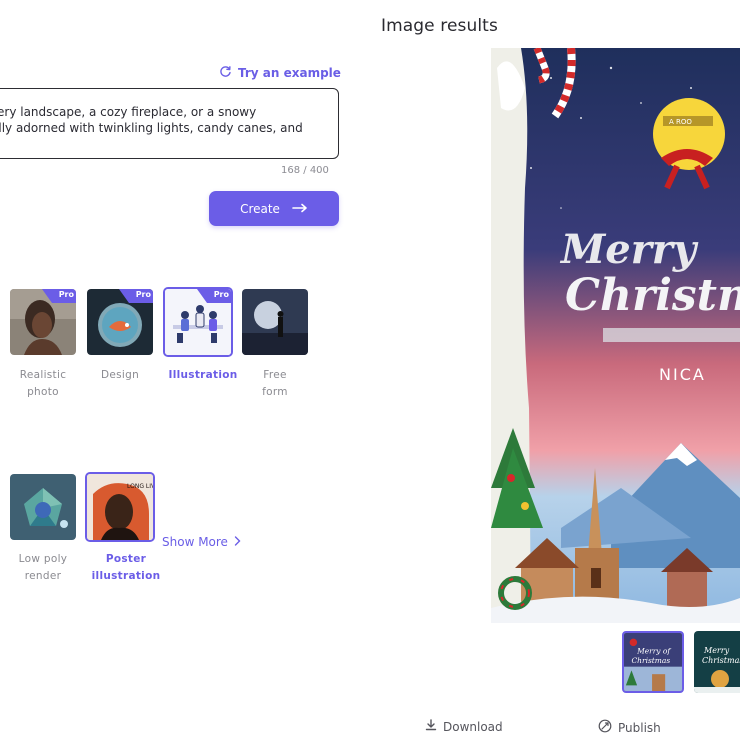  What do you see at coordinates (43, 322) in the screenshot?
I see `style-thumb-realistic-photo: Pro` at bounding box center [43, 322].